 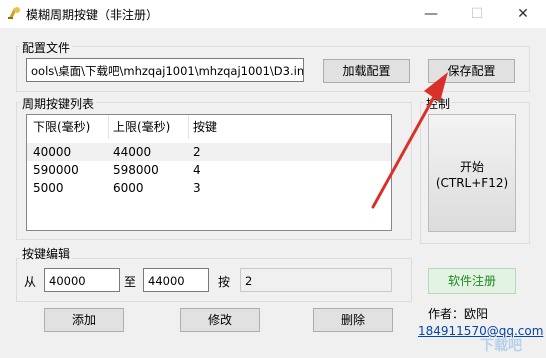 I want to click on watermark-logo: 下载吧, so click(x=501, y=345).